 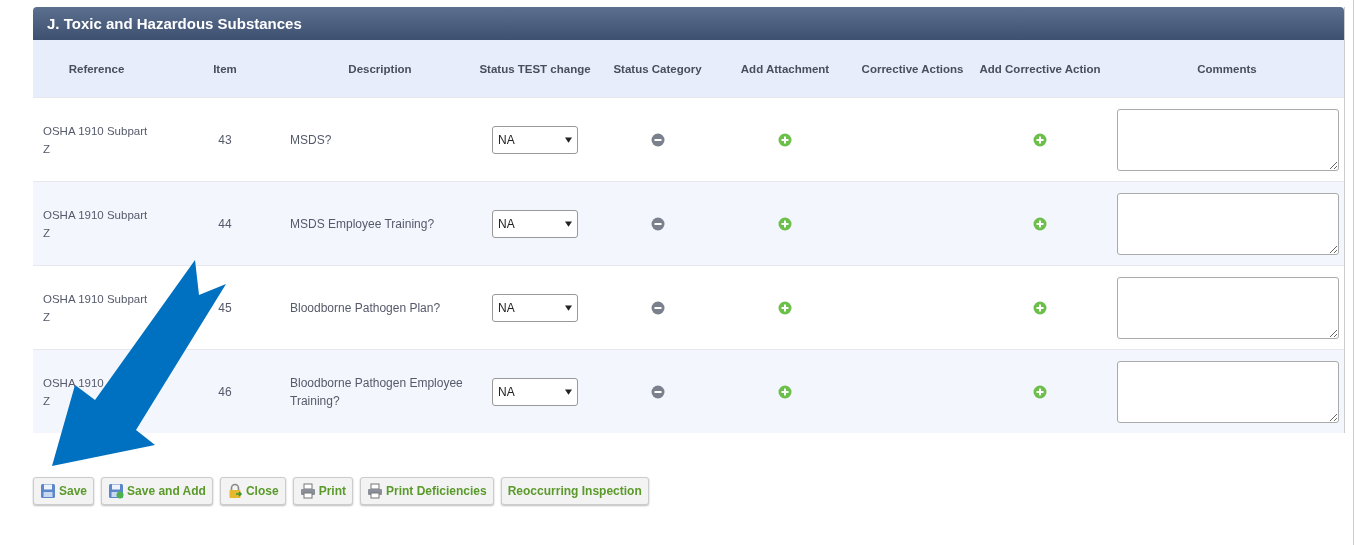 I want to click on table-cell-text: OSHA 1910 Z, so click(x=73, y=392).